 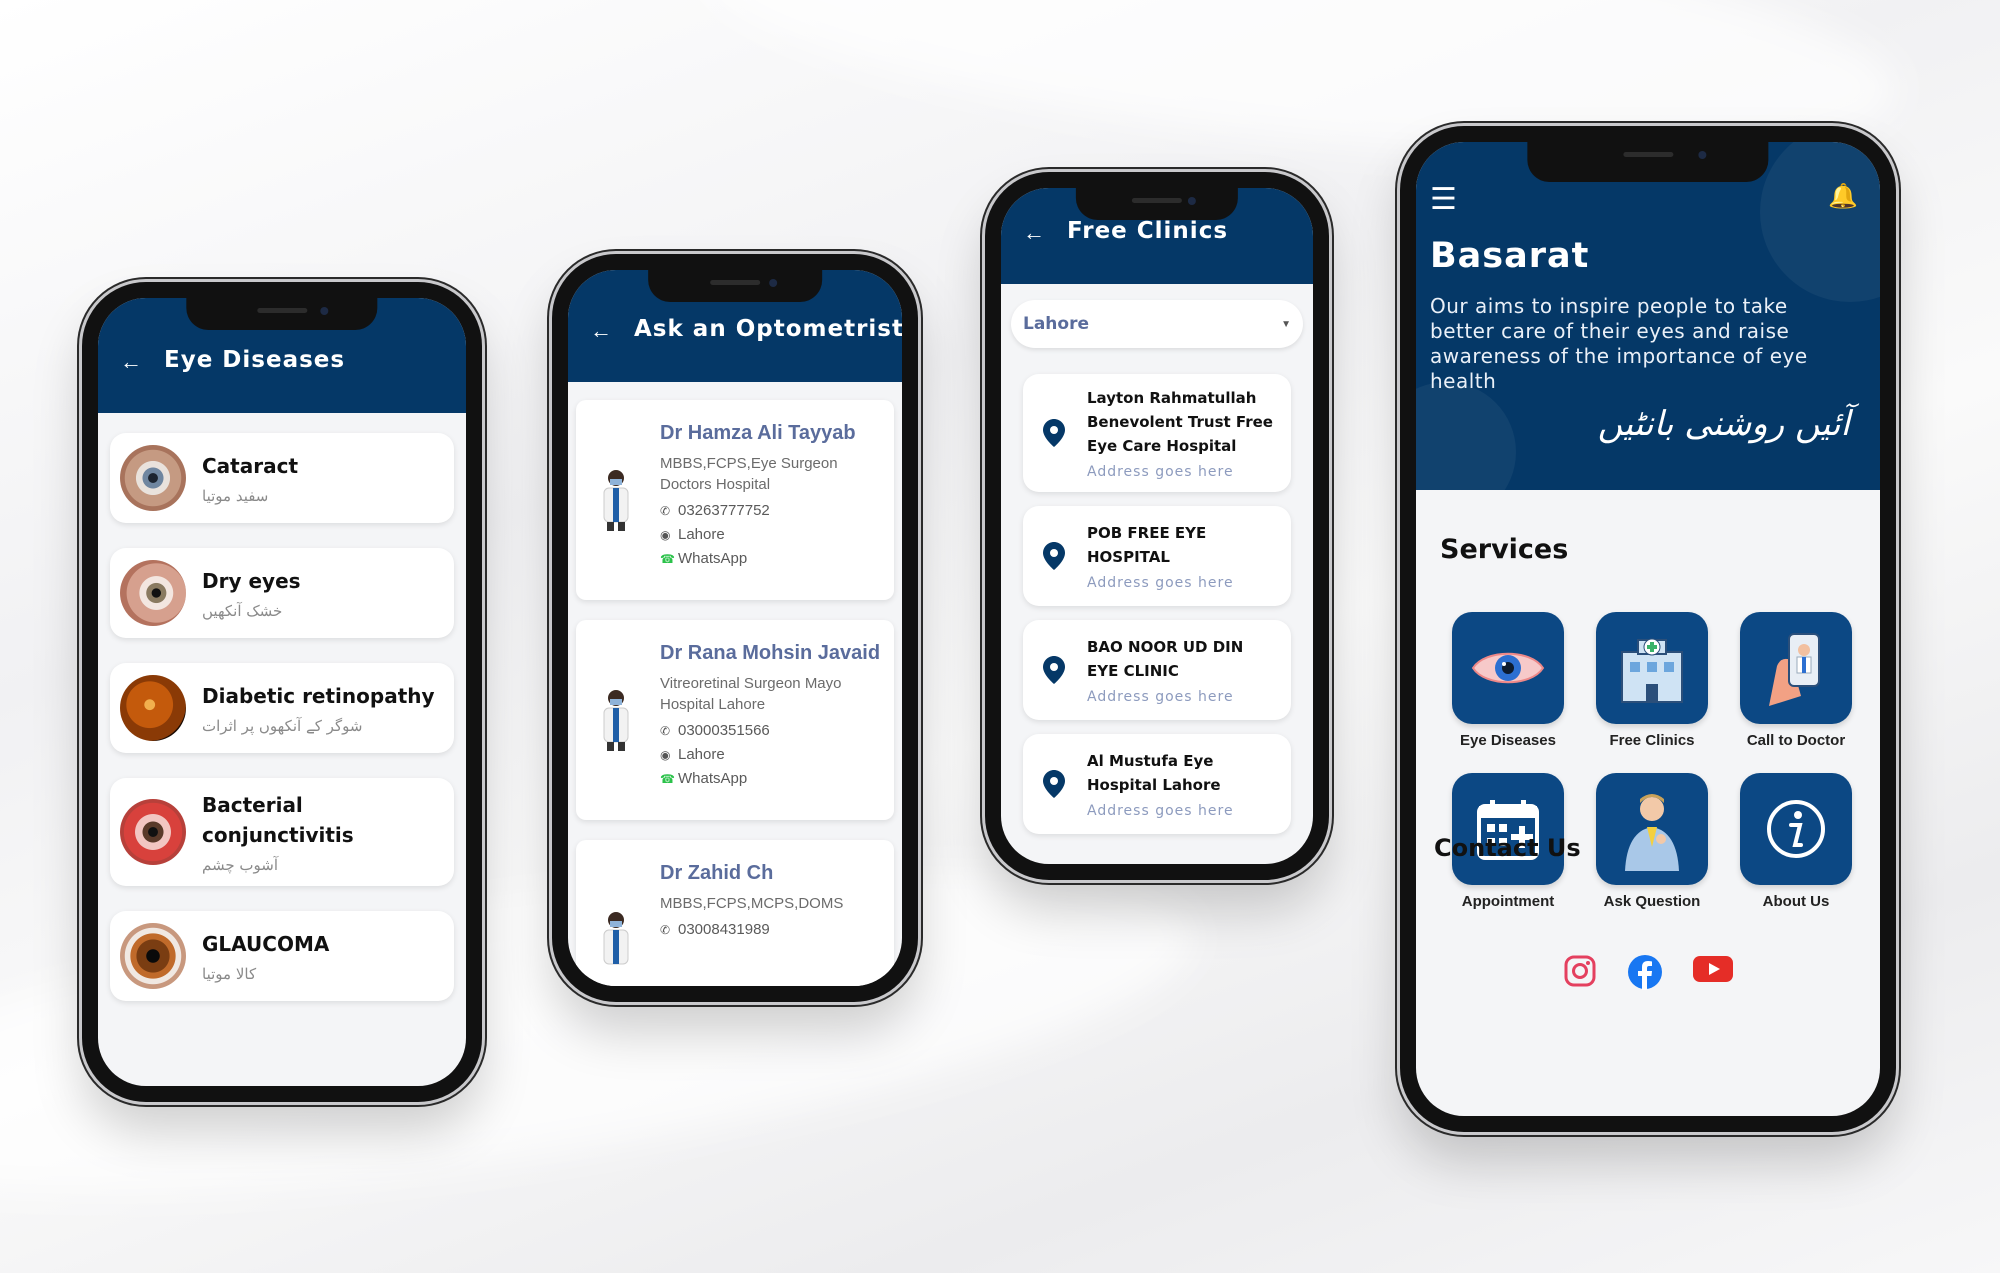 What do you see at coordinates (1507, 848) in the screenshot?
I see `contact-heading: Contact Us` at bounding box center [1507, 848].